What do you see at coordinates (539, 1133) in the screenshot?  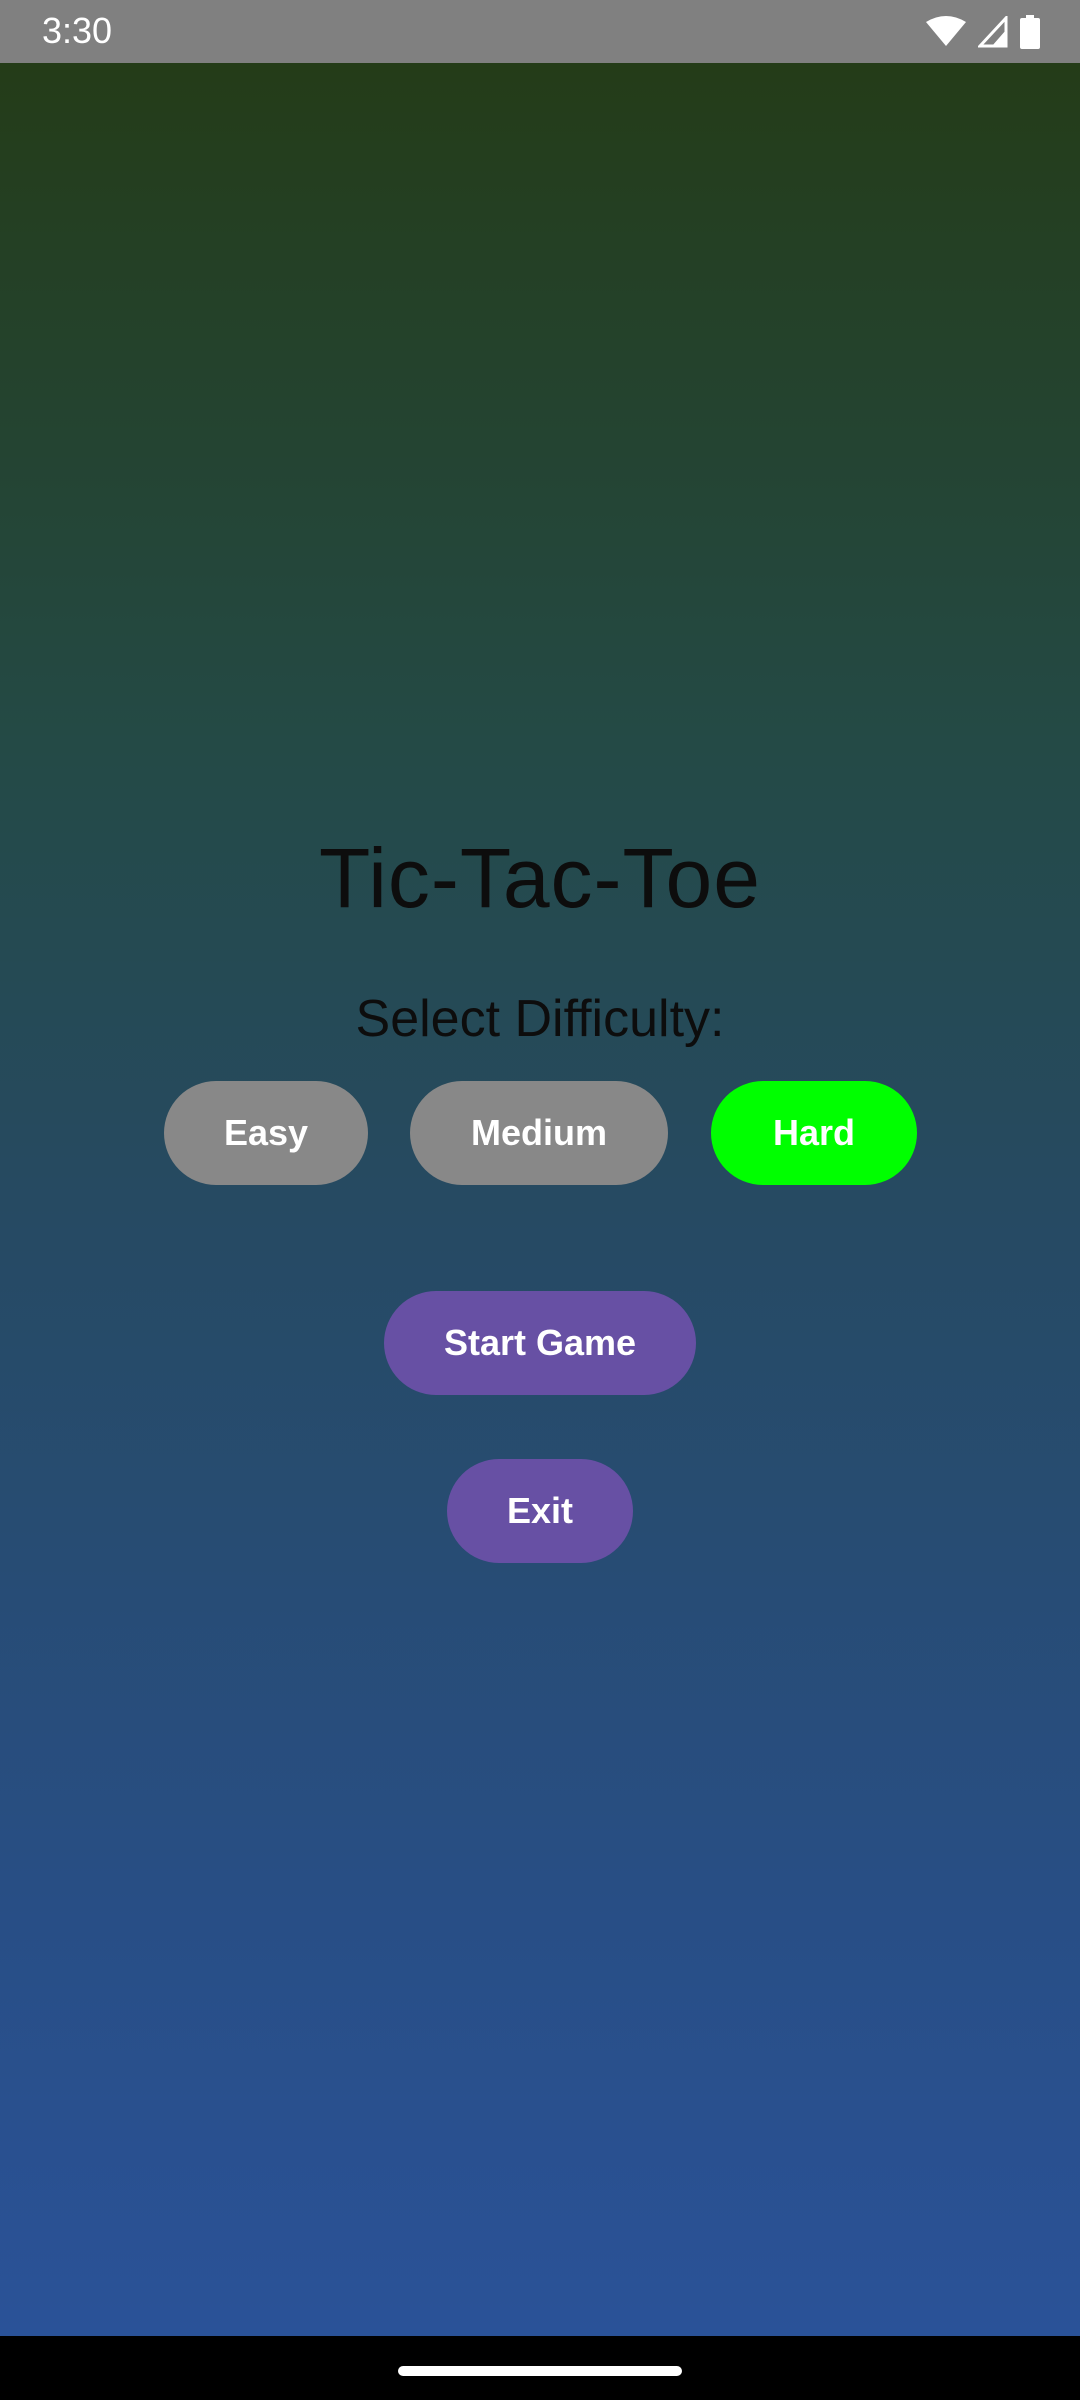 I see `medium-button: Medium` at bounding box center [539, 1133].